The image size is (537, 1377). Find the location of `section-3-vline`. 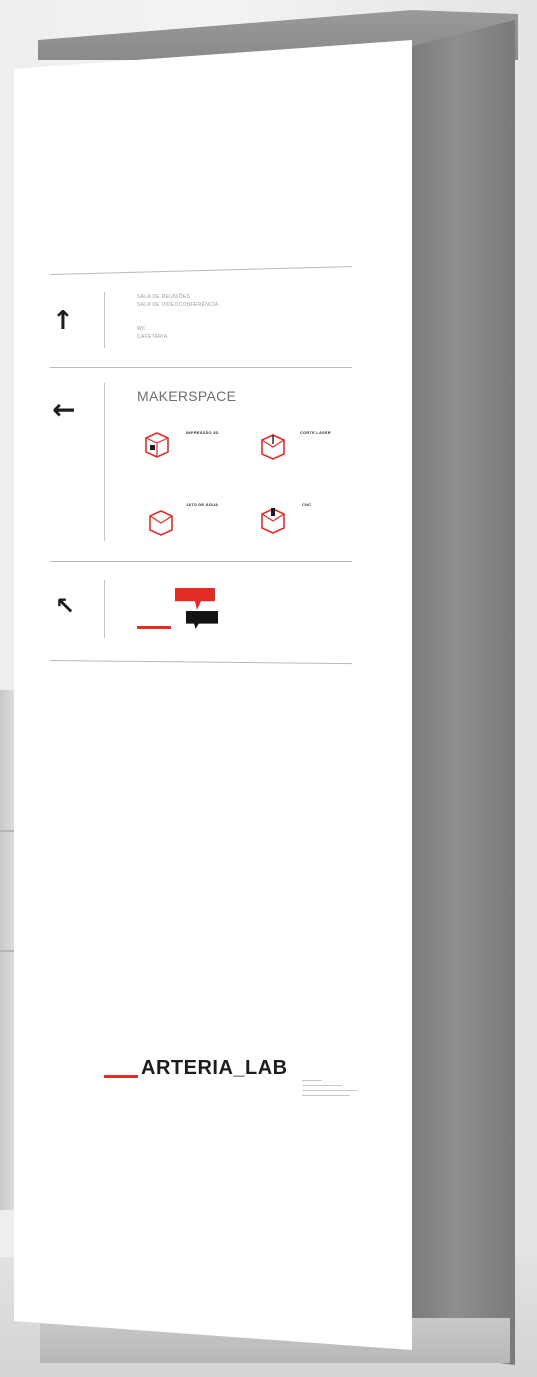

section-3-vline is located at coordinates (104, 609).